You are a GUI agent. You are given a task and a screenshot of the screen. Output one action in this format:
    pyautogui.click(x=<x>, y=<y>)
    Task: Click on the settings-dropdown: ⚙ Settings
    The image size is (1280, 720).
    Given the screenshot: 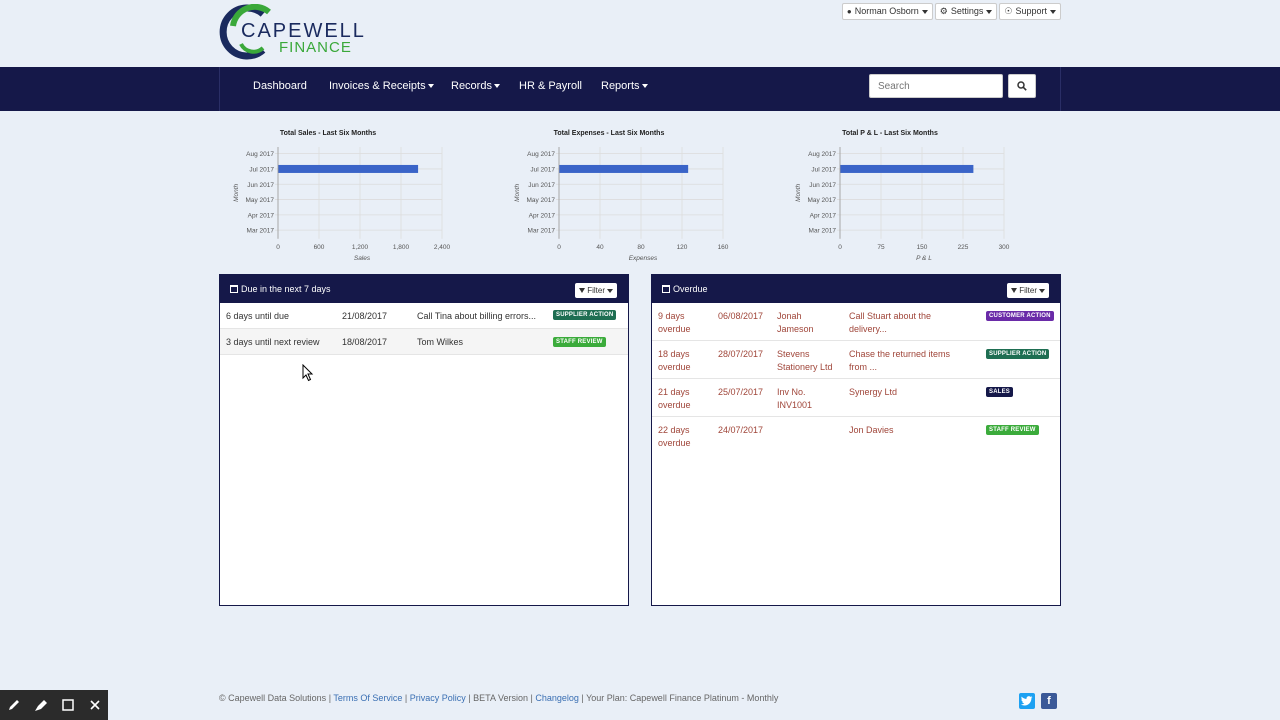 What is the action you would take?
    pyautogui.click(x=966, y=11)
    